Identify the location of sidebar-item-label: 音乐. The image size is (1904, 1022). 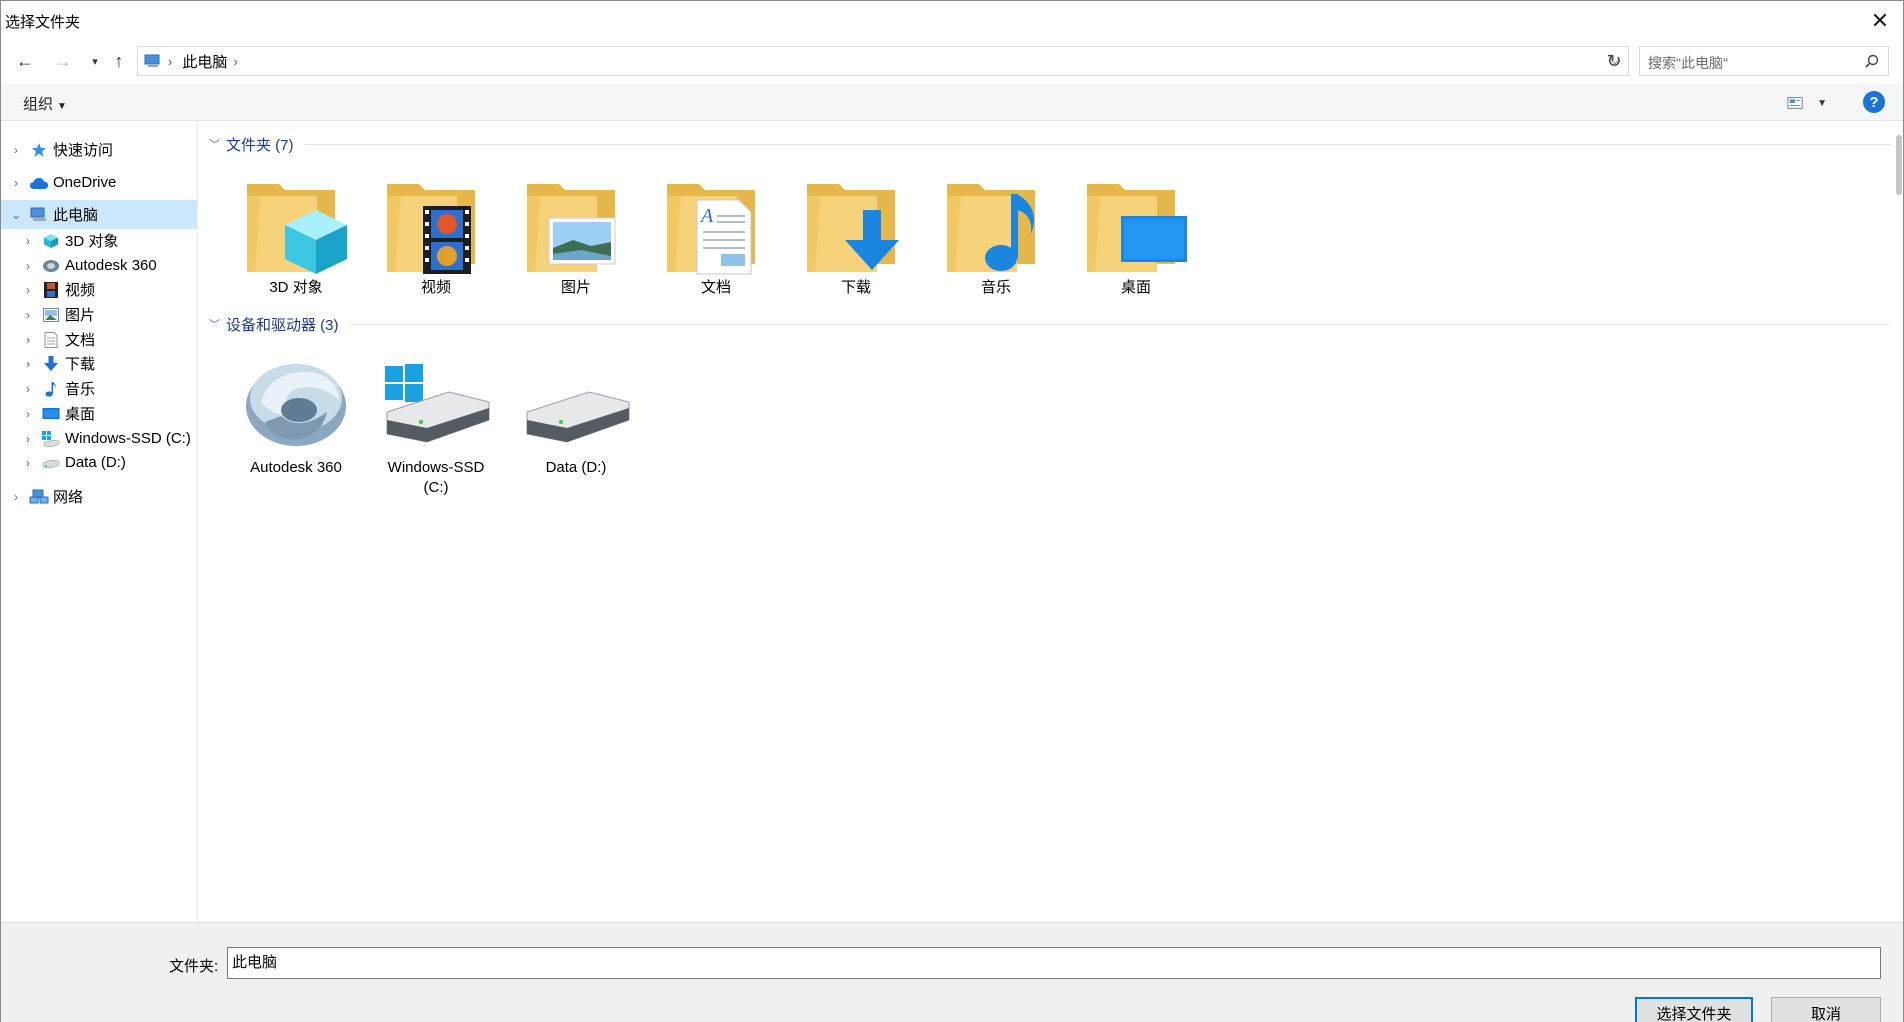
(80, 389).